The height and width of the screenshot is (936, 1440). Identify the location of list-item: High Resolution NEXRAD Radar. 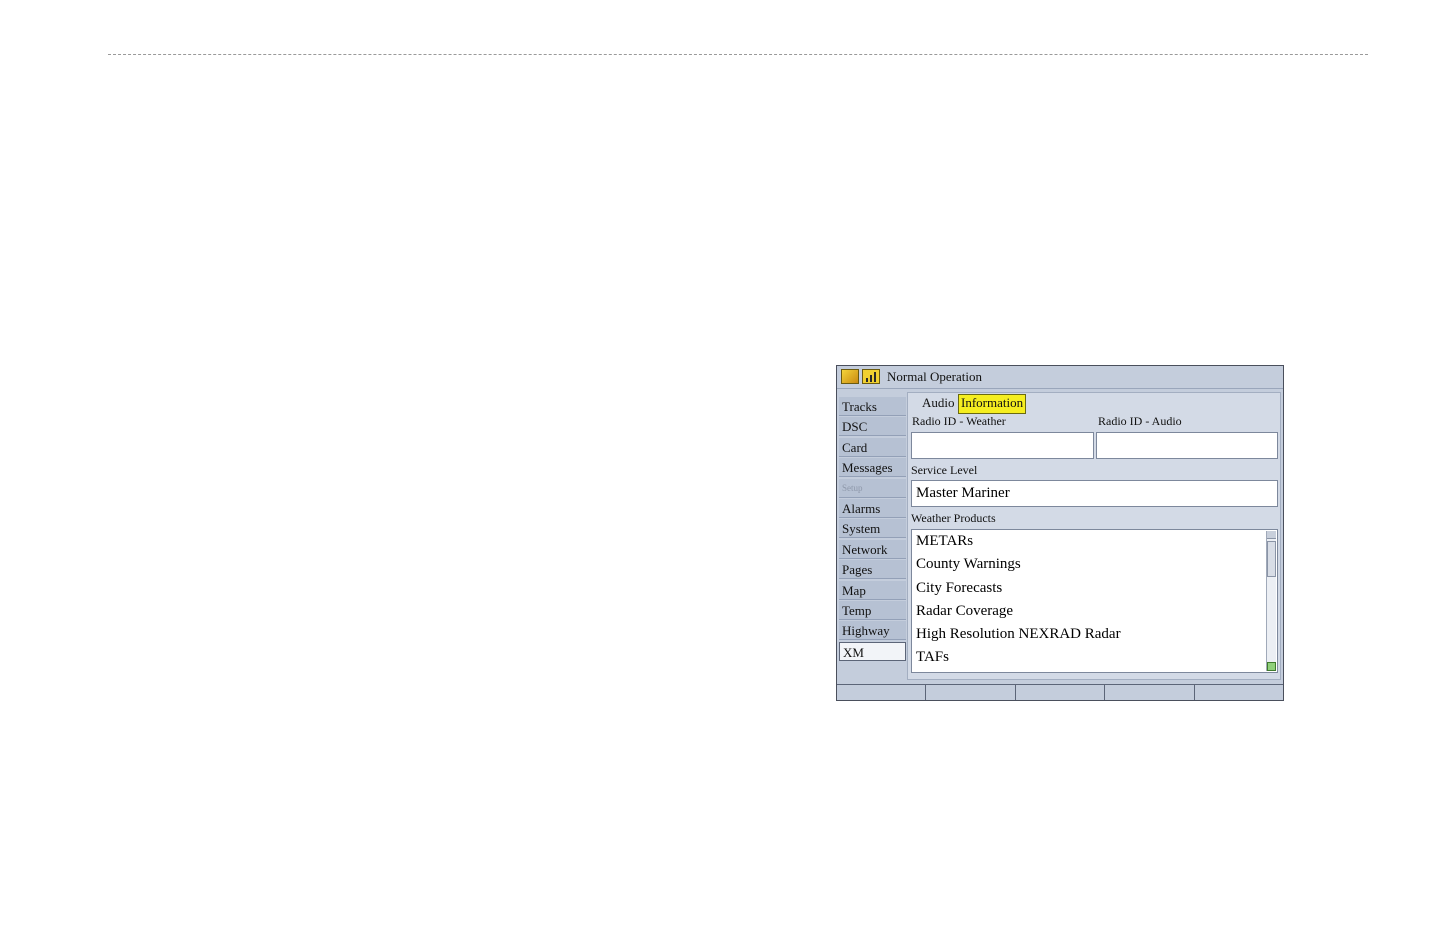
(1094, 634).